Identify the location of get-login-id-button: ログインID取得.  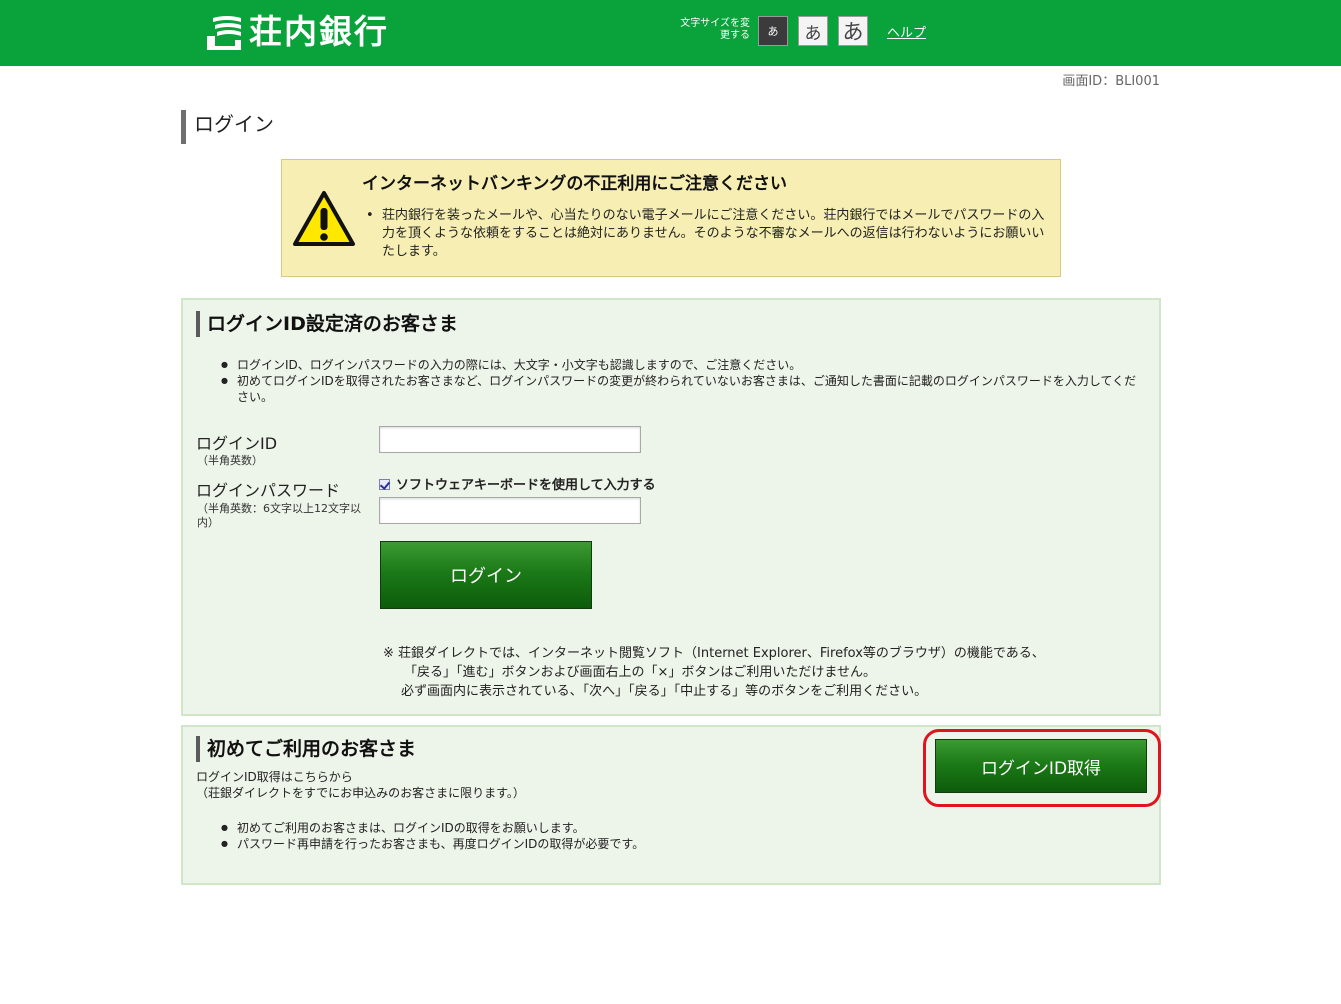
(1041, 766).